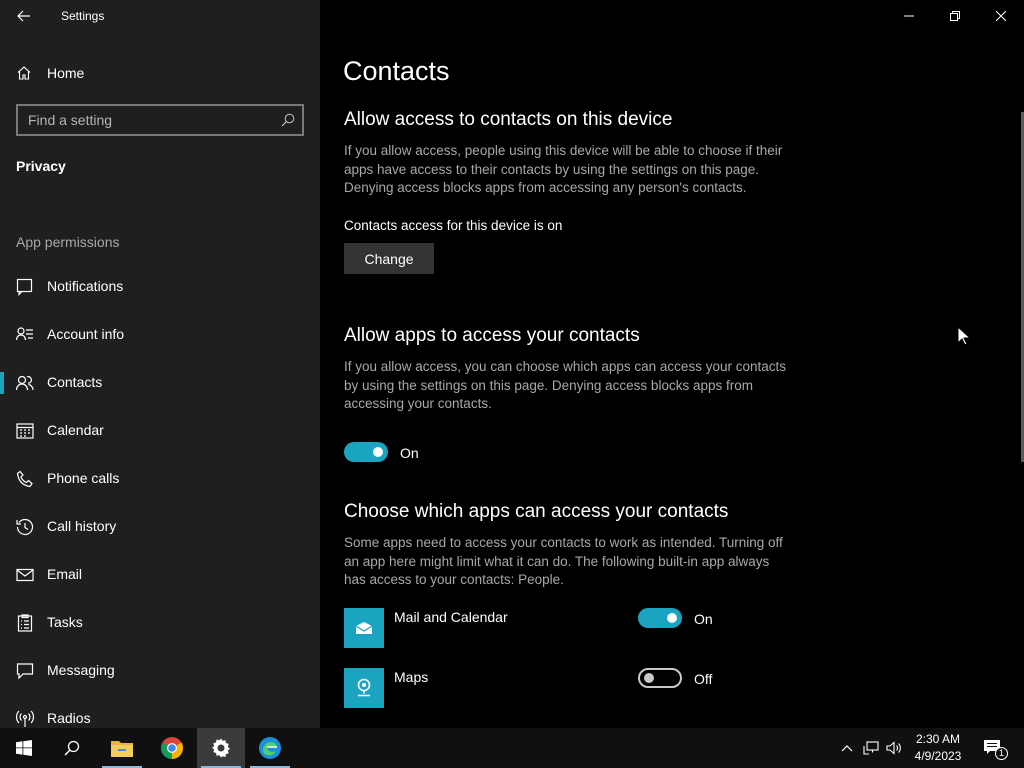 This screenshot has height=768, width=1024. What do you see at coordinates (2, 383) in the screenshot?
I see `active-indicator` at bounding box center [2, 383].